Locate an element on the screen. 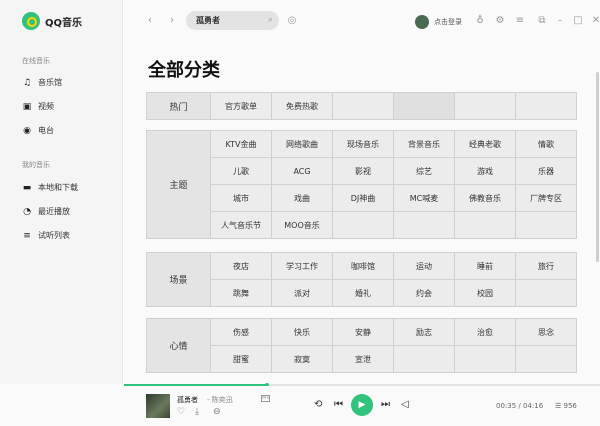 The height and width of the screenshot is (426, 600). loop-mode-icon: ⟲ is located at coordinates (318, 404).